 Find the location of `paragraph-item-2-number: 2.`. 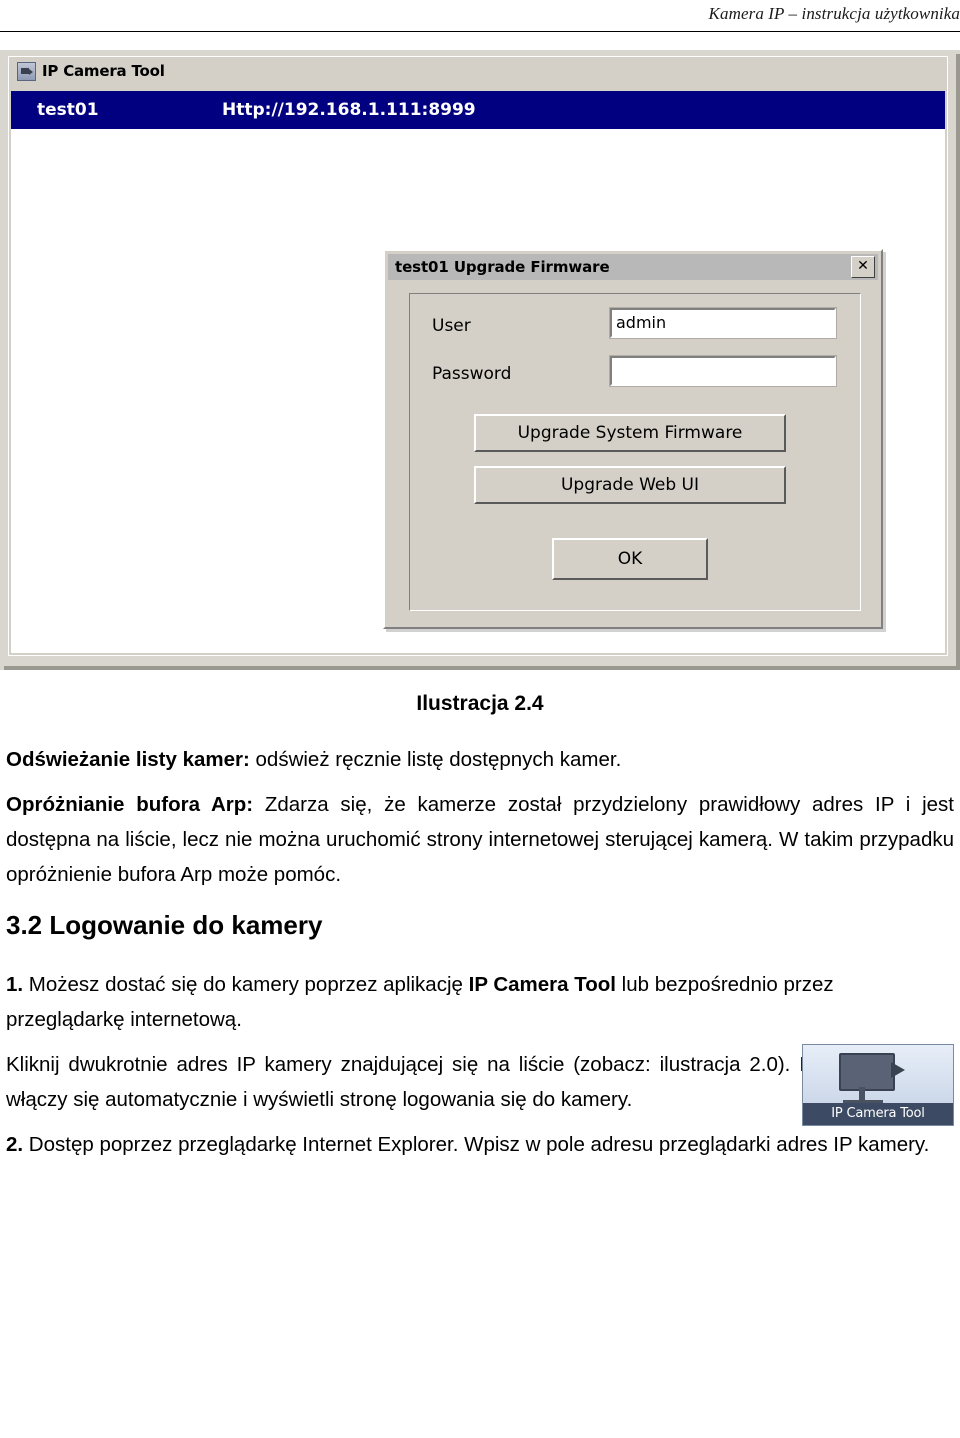

paragraph-item-2-number: 2. is located at coordinates (15, 1144).